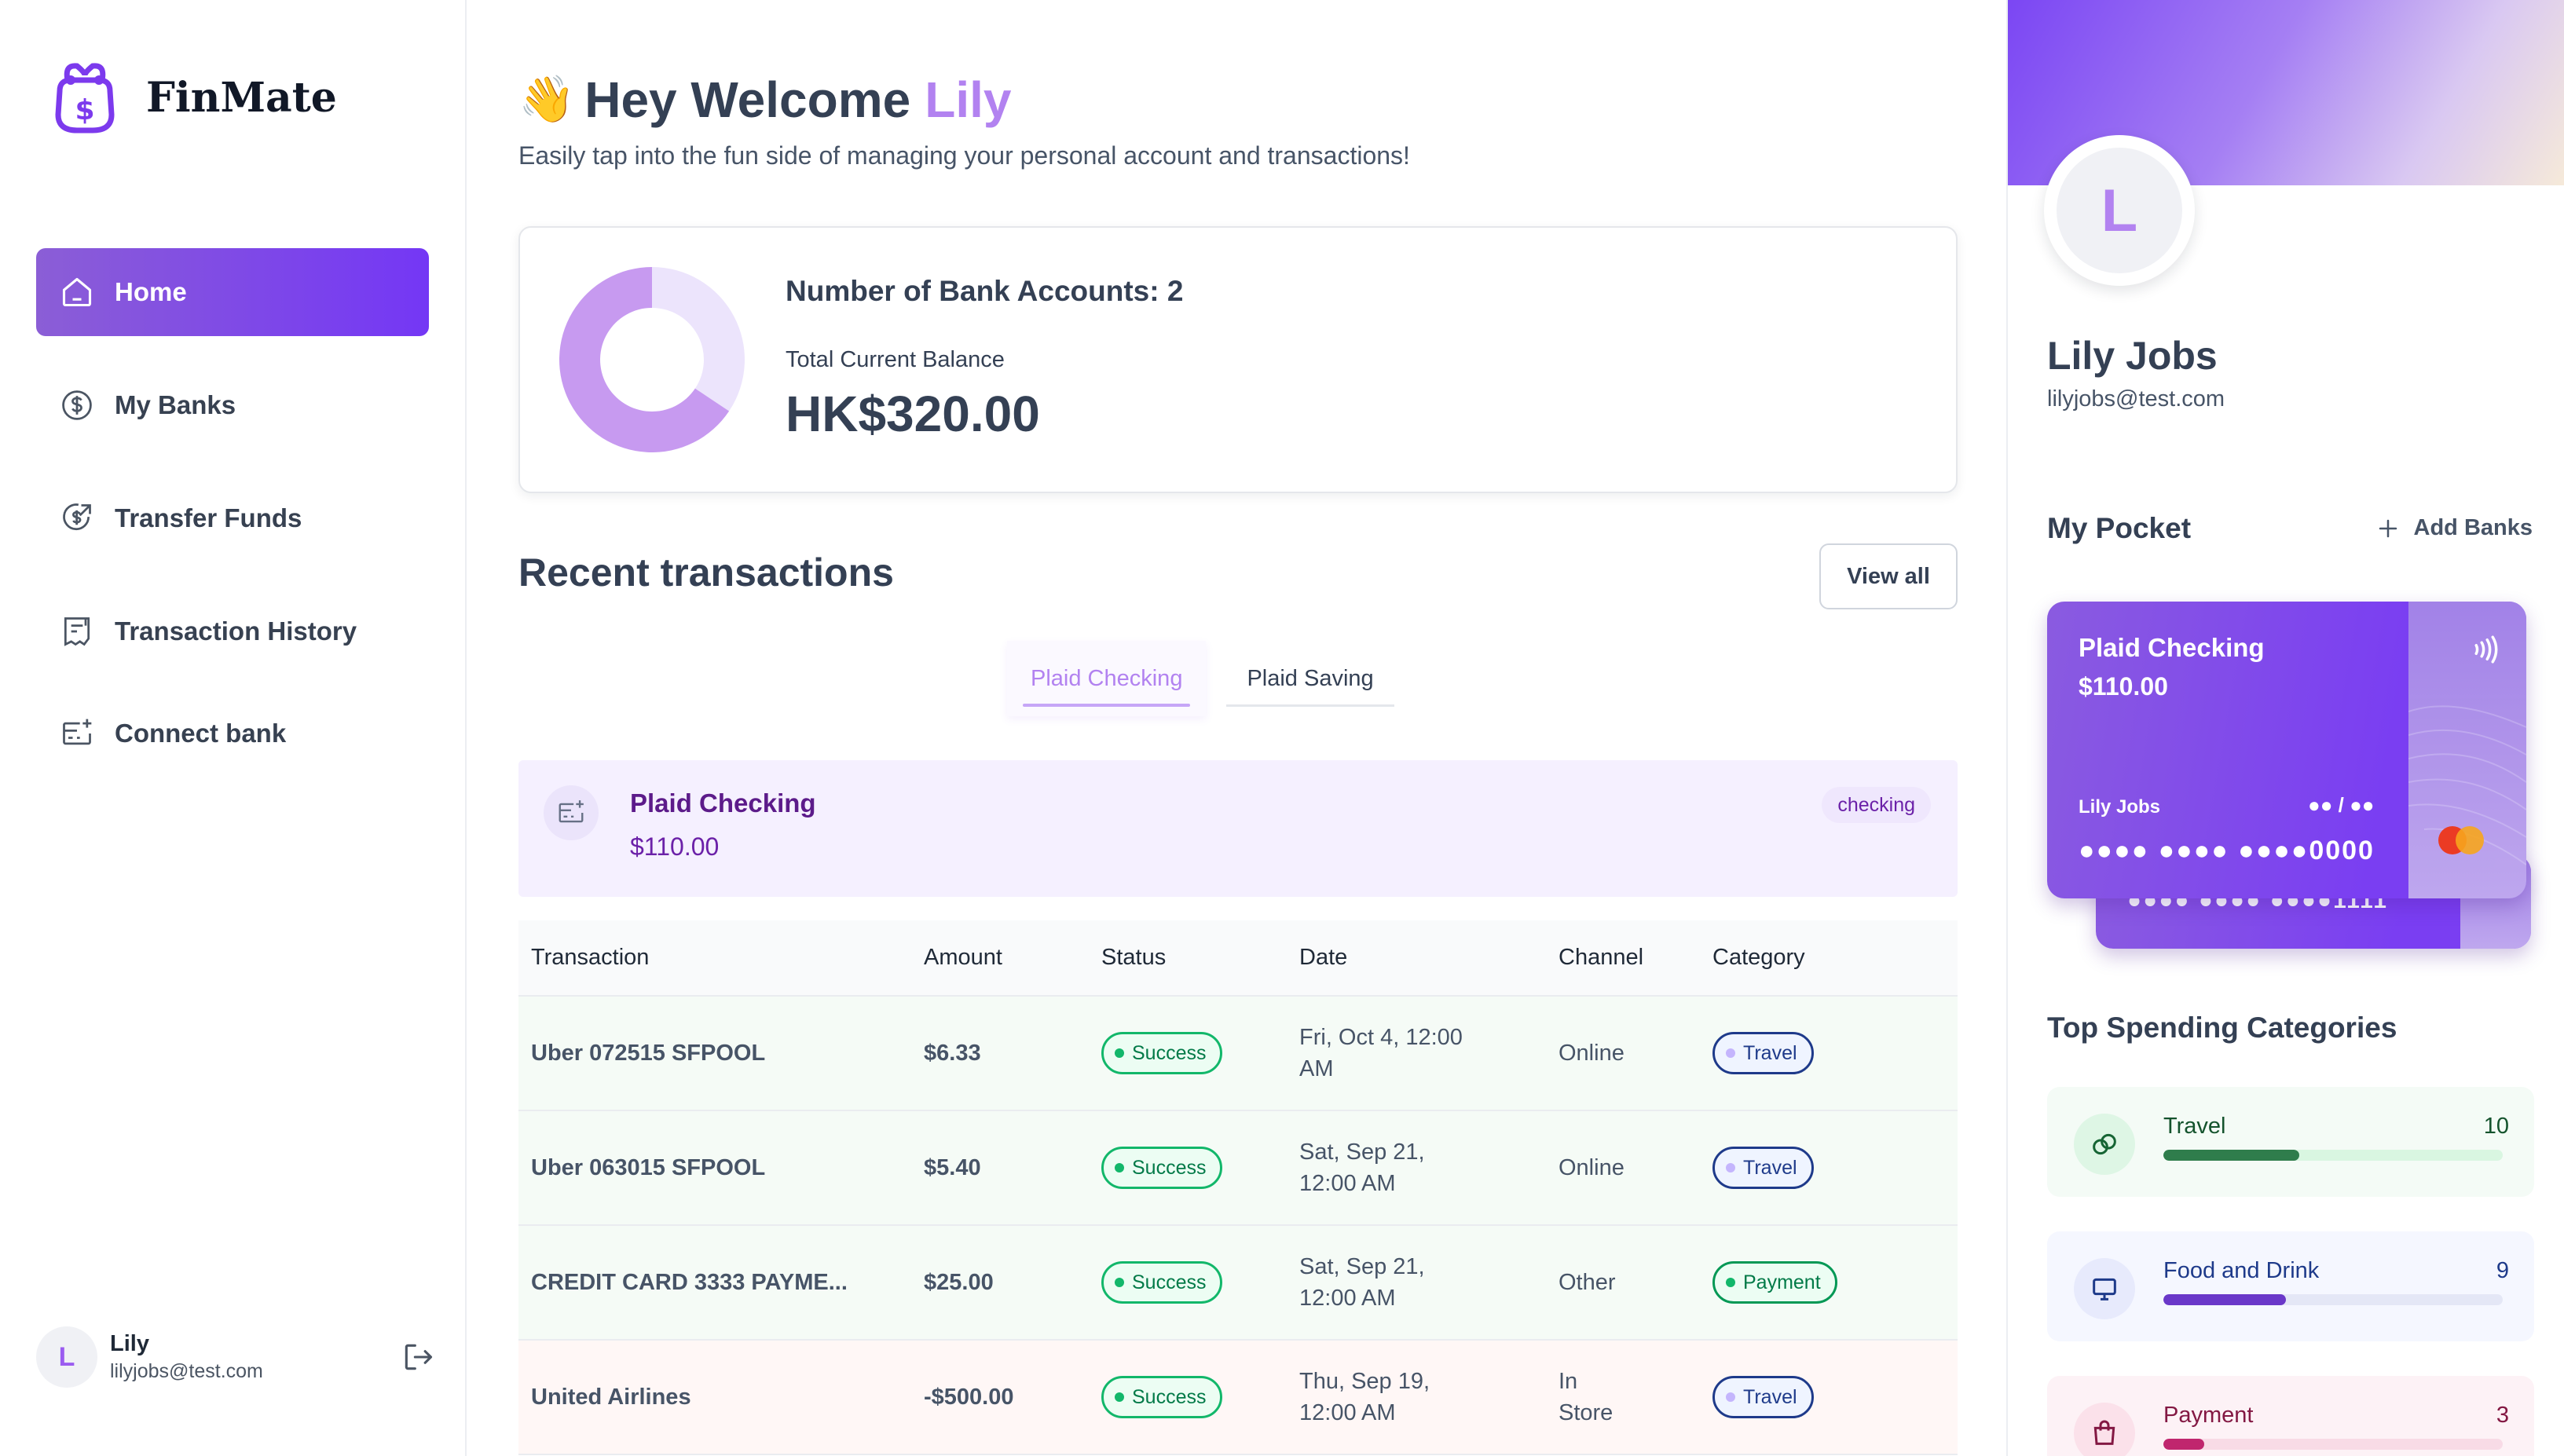  Describe the element at coordinates (186, 1371) in the screenshot. I see `user-email: lilyjobs@test.com` at that location.